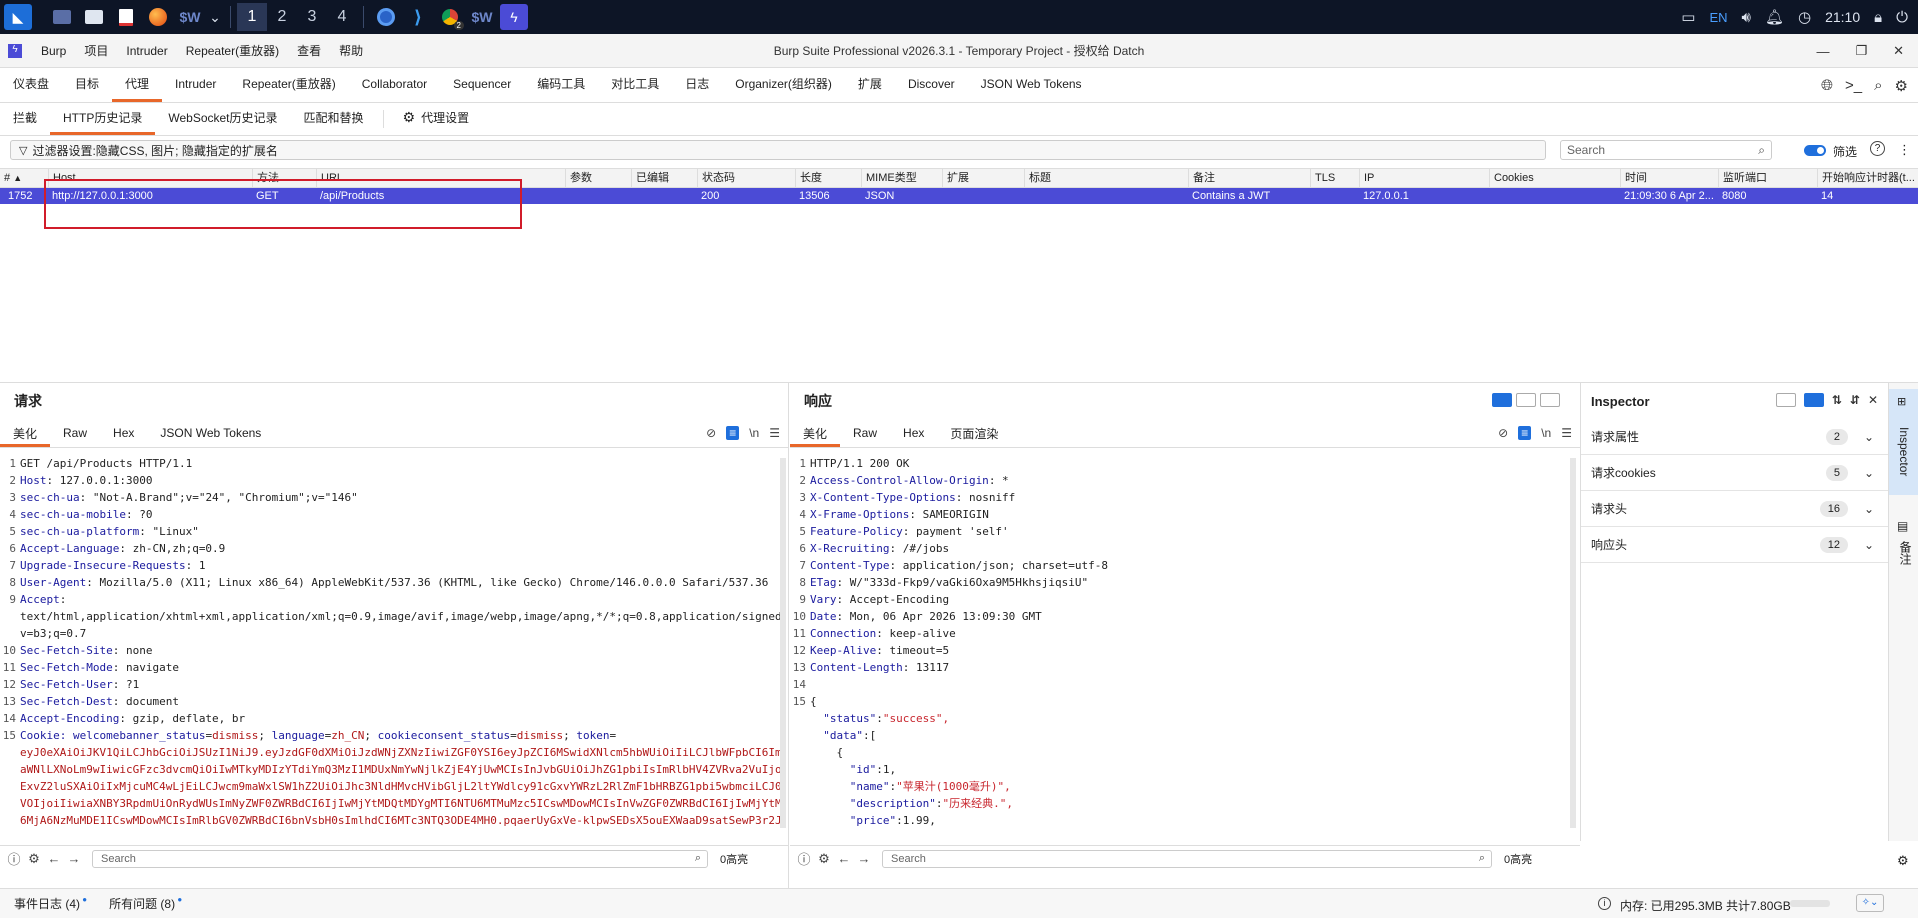 This screenshot has width=1918, height=918. What do you see at coordinates (282, 17) in the screenshot?
I see `workspace-2: 2` at bounding box center [282, 17].